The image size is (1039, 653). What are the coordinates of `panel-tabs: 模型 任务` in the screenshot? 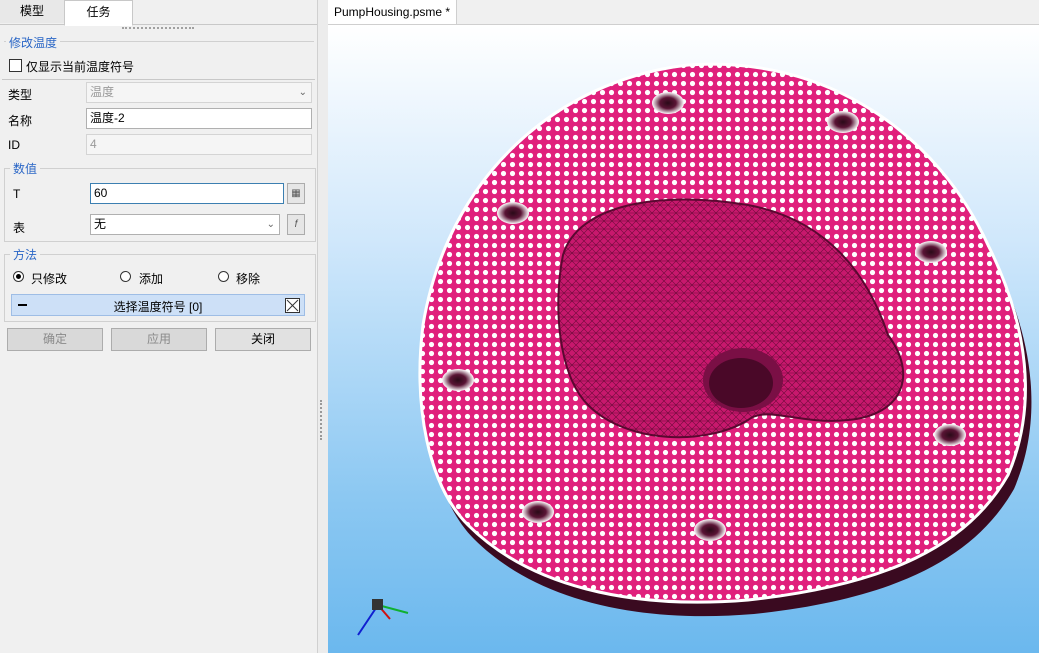 It's located at (158, 13).